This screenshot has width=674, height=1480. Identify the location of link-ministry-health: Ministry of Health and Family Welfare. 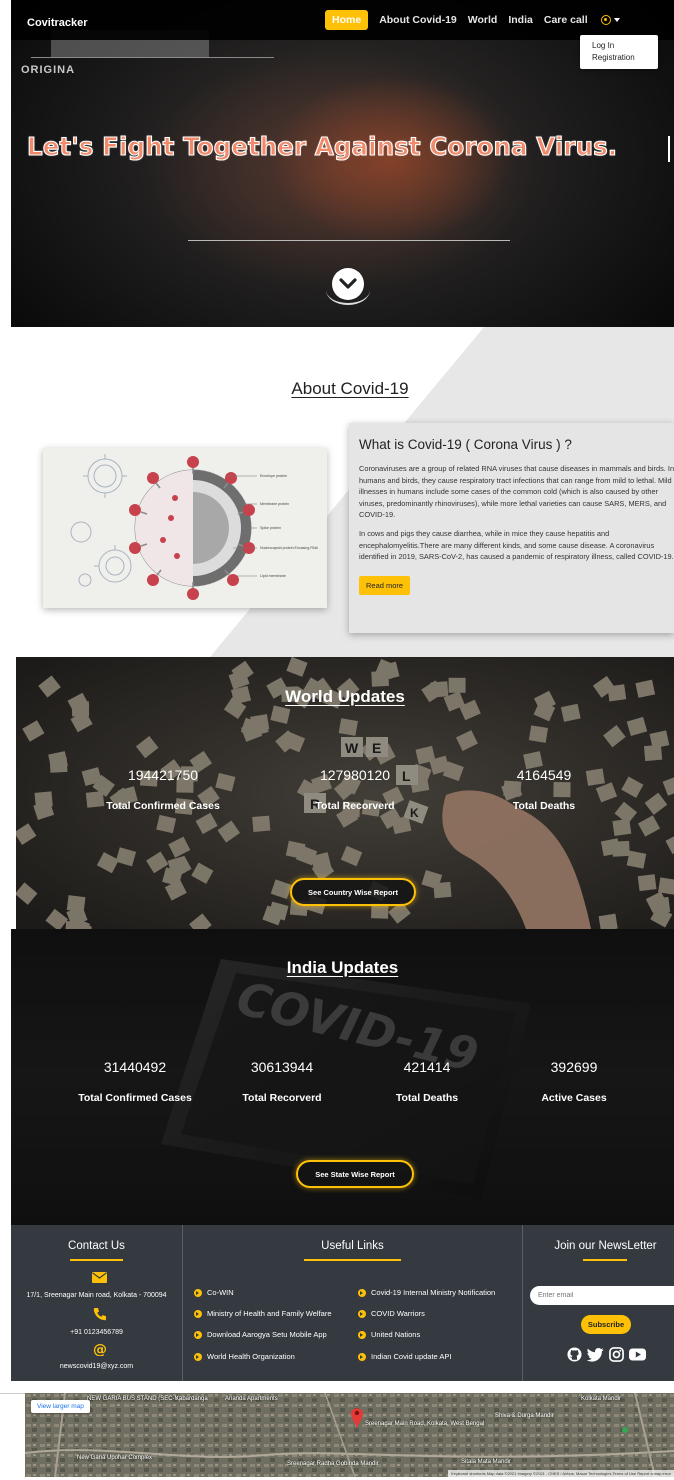
(263, 1313).